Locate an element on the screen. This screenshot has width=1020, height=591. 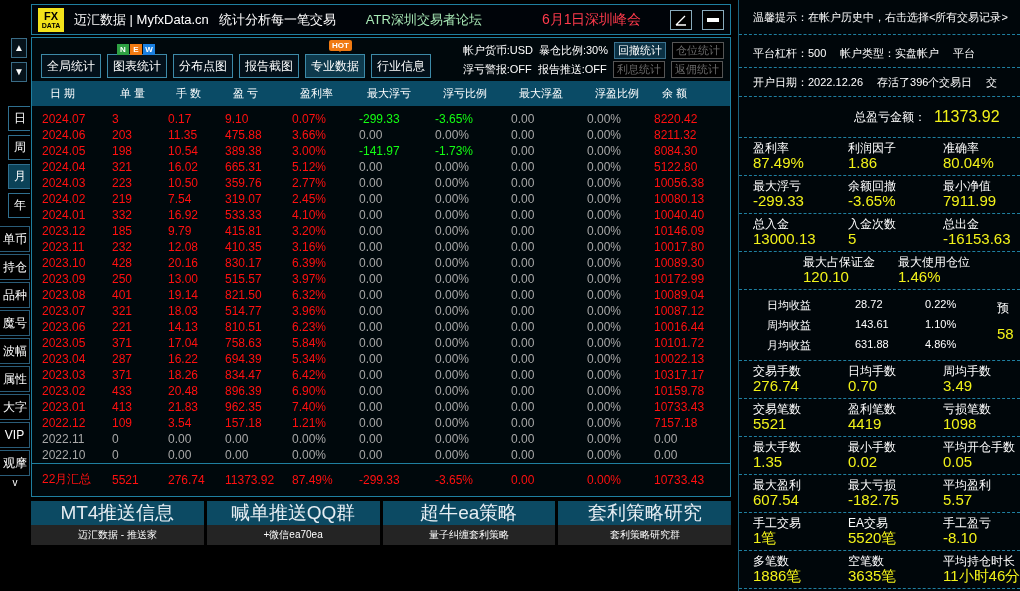
restore-button is located at coordinates (681, 19).